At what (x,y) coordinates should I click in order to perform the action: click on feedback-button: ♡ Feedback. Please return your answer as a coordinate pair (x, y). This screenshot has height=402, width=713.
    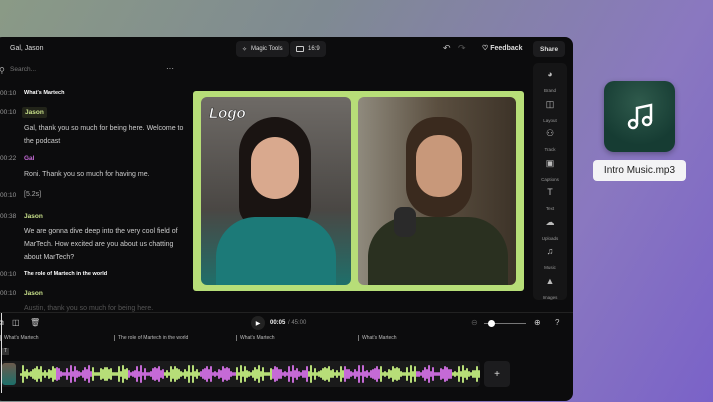
    Looking at the image, I should click on (502, 48).